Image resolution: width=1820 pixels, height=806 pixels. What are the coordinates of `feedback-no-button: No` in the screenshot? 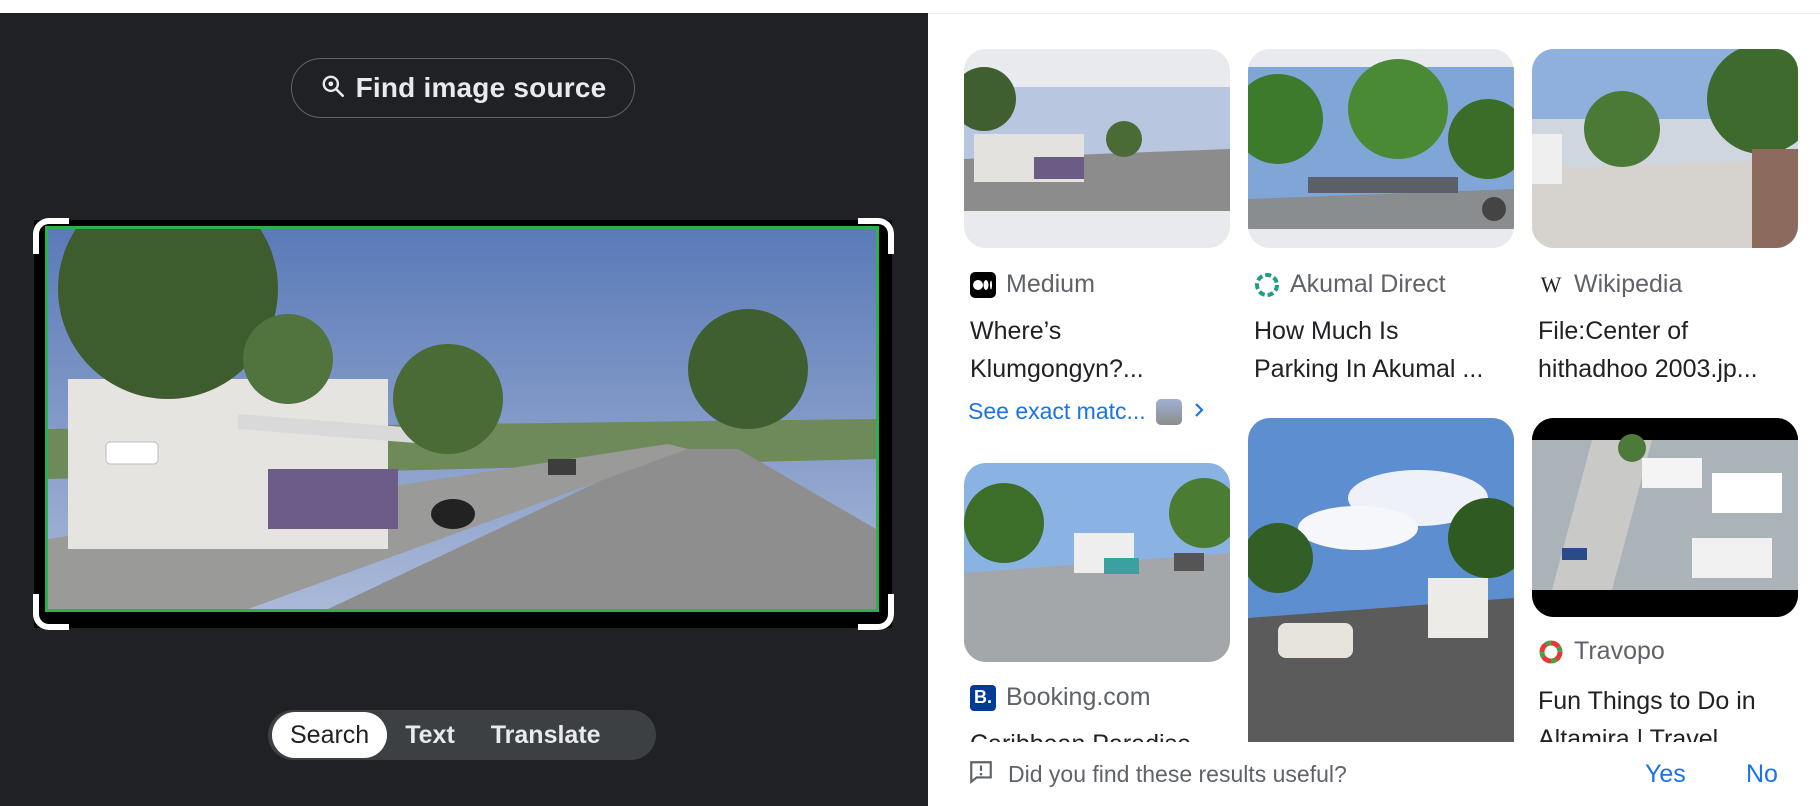 It's located at (1762, 774).